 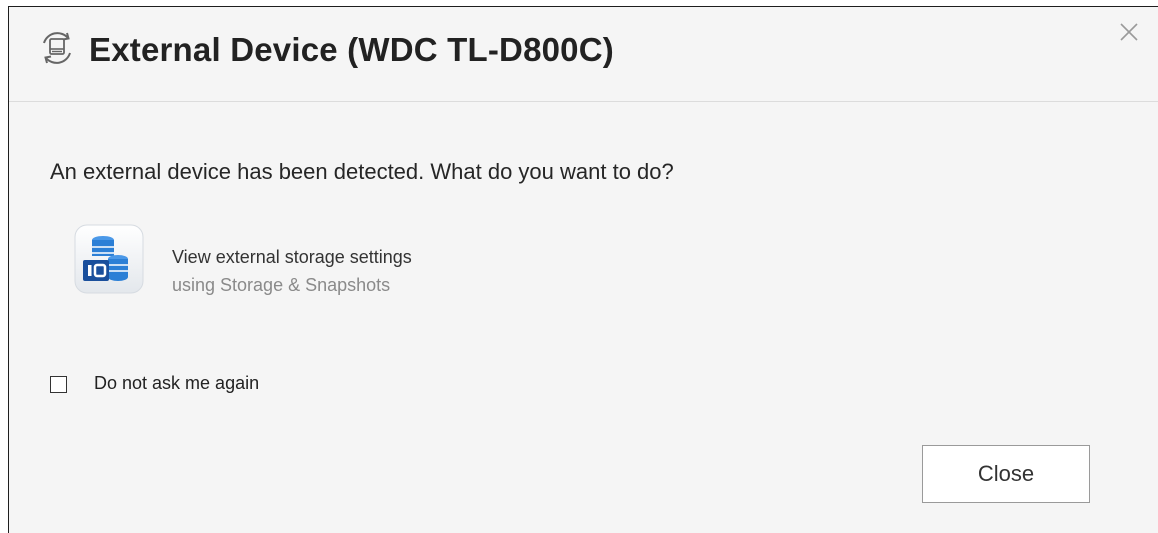 I want to click on close-button: Close, so click(x=1006, y=474).